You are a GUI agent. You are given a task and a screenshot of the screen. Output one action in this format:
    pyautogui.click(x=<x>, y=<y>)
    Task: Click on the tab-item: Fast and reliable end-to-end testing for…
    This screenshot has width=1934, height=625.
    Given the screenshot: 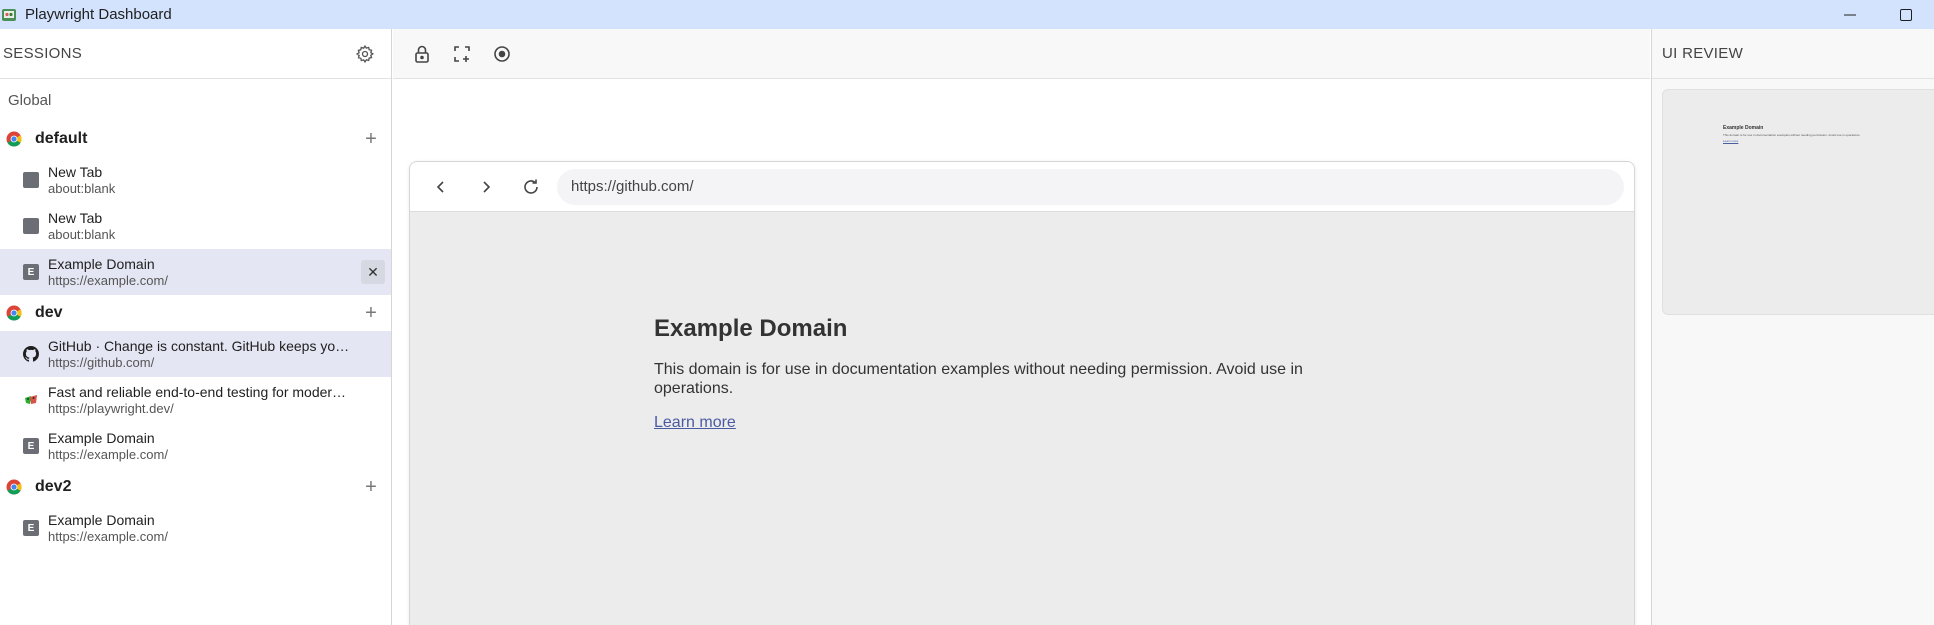 What is the action you would take?
    pyautogui.click(x=195, y=400)
    